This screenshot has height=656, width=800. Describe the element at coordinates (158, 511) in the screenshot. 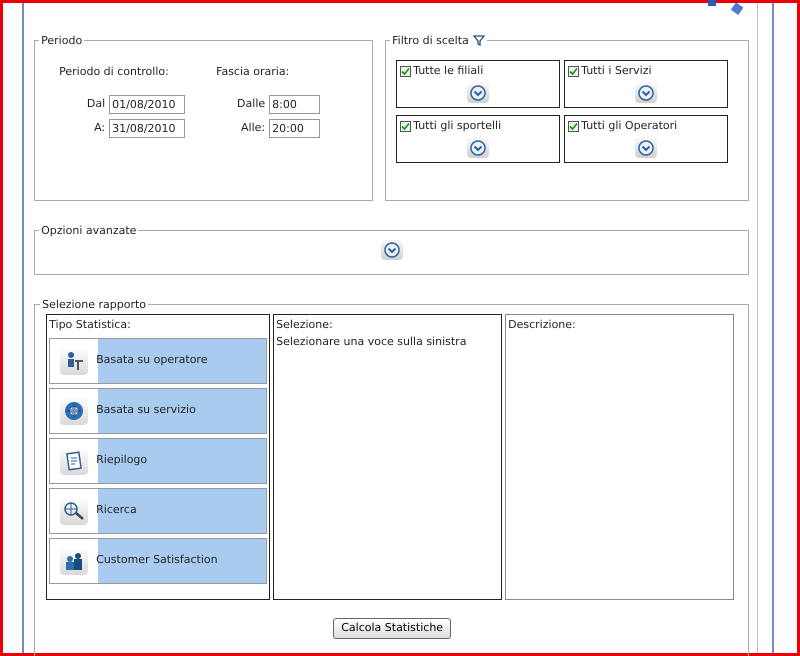

I see `statistic-type-item: Ricerca` at that location.